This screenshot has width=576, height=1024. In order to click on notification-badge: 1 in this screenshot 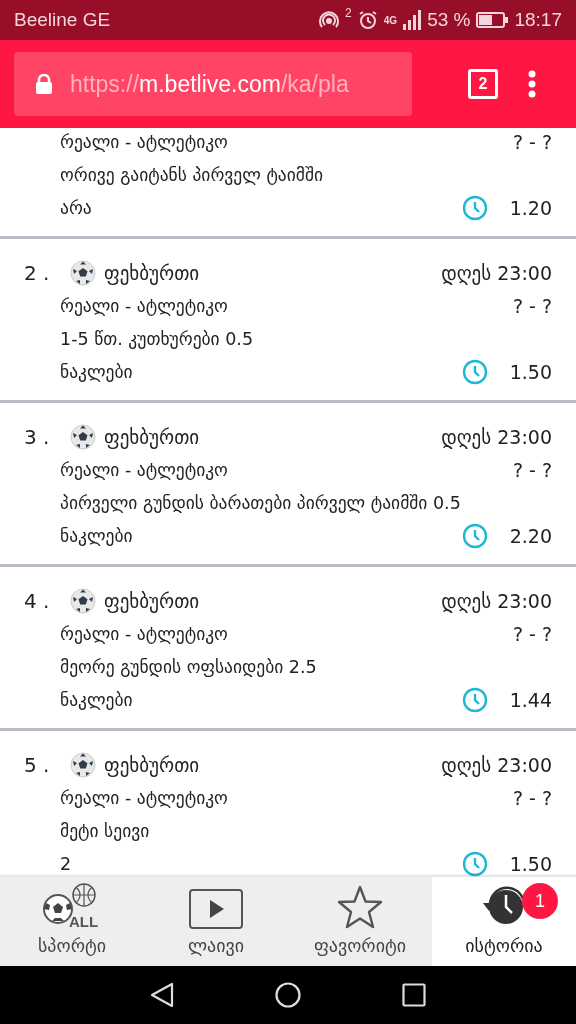, I will do `click(540, 901)`.